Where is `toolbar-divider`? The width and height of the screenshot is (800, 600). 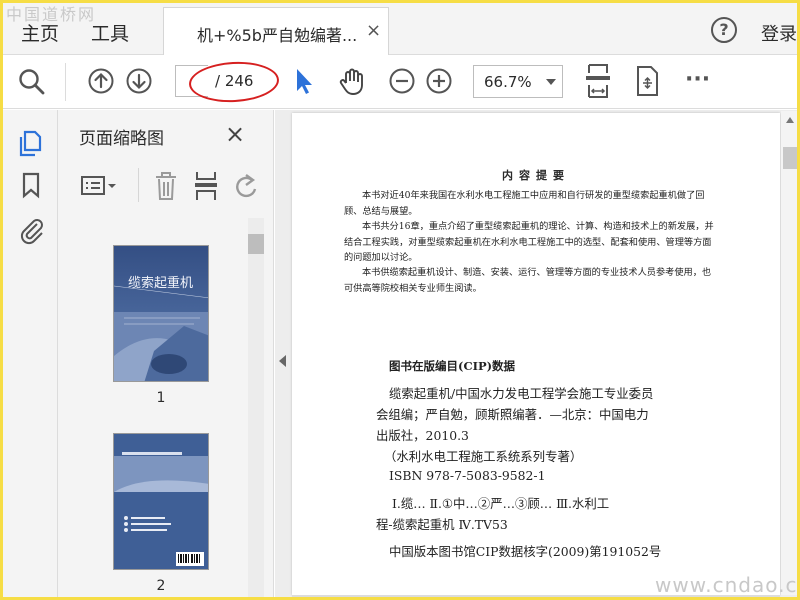 toolbar-divider is located at coordinates (65, 82).